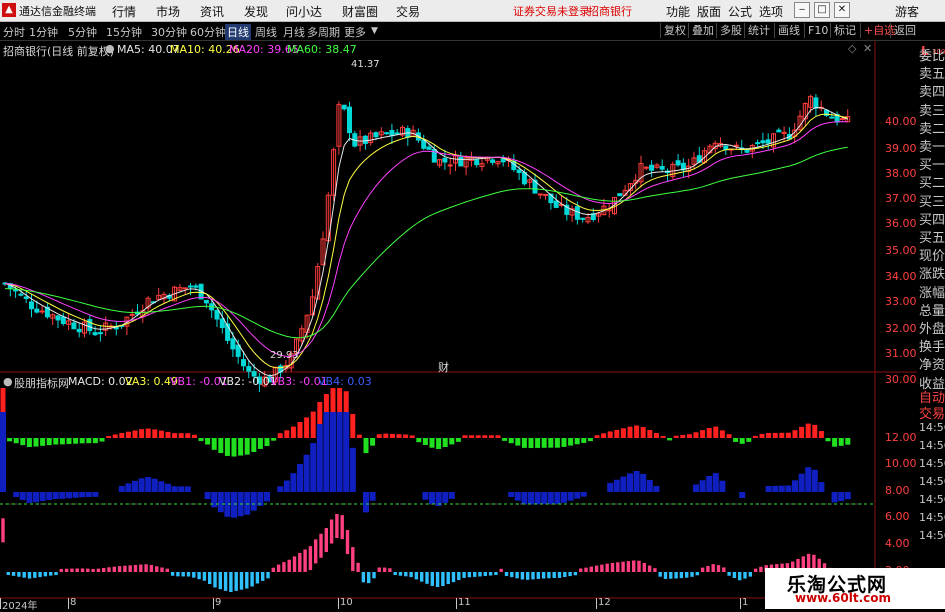  I want to click on minimize-button: ‒, so click(802, 10).